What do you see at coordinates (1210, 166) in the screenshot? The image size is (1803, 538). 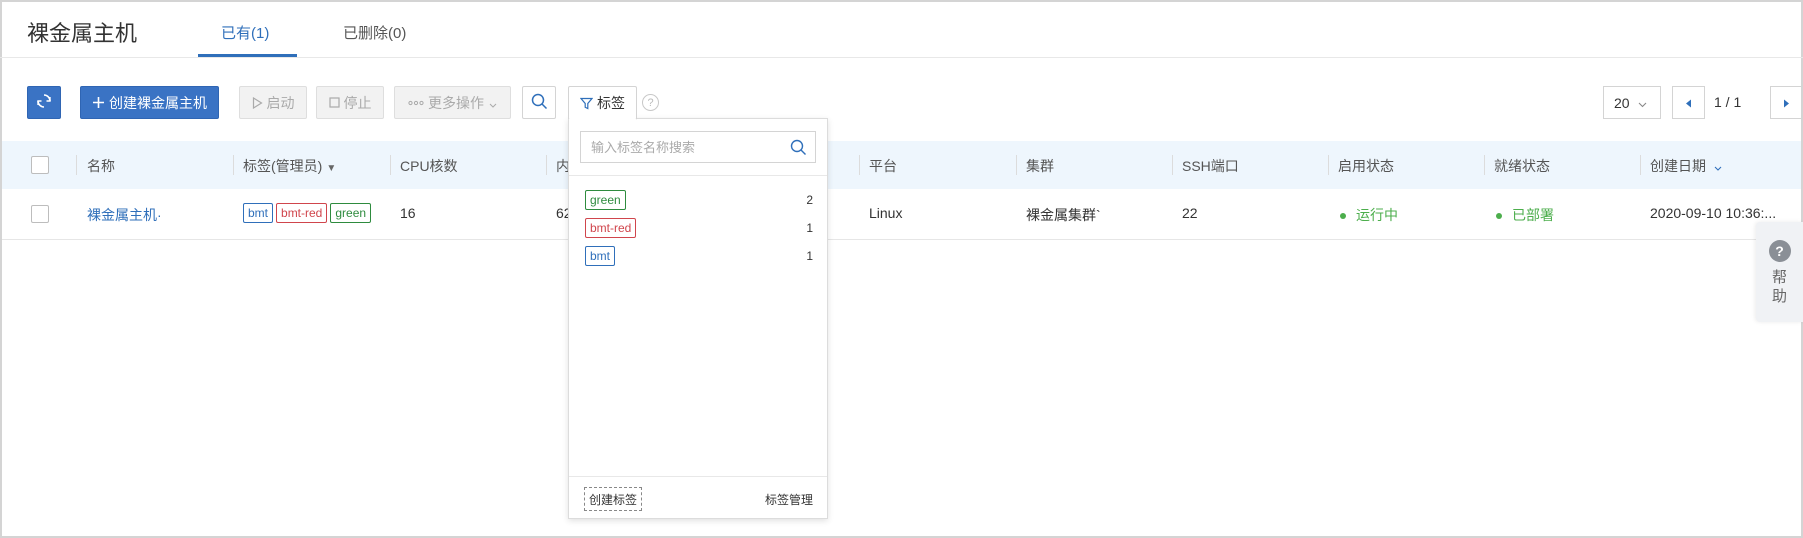 I see `column-header-ssh-port: SSH端口` at bounding box center [1210, 166].